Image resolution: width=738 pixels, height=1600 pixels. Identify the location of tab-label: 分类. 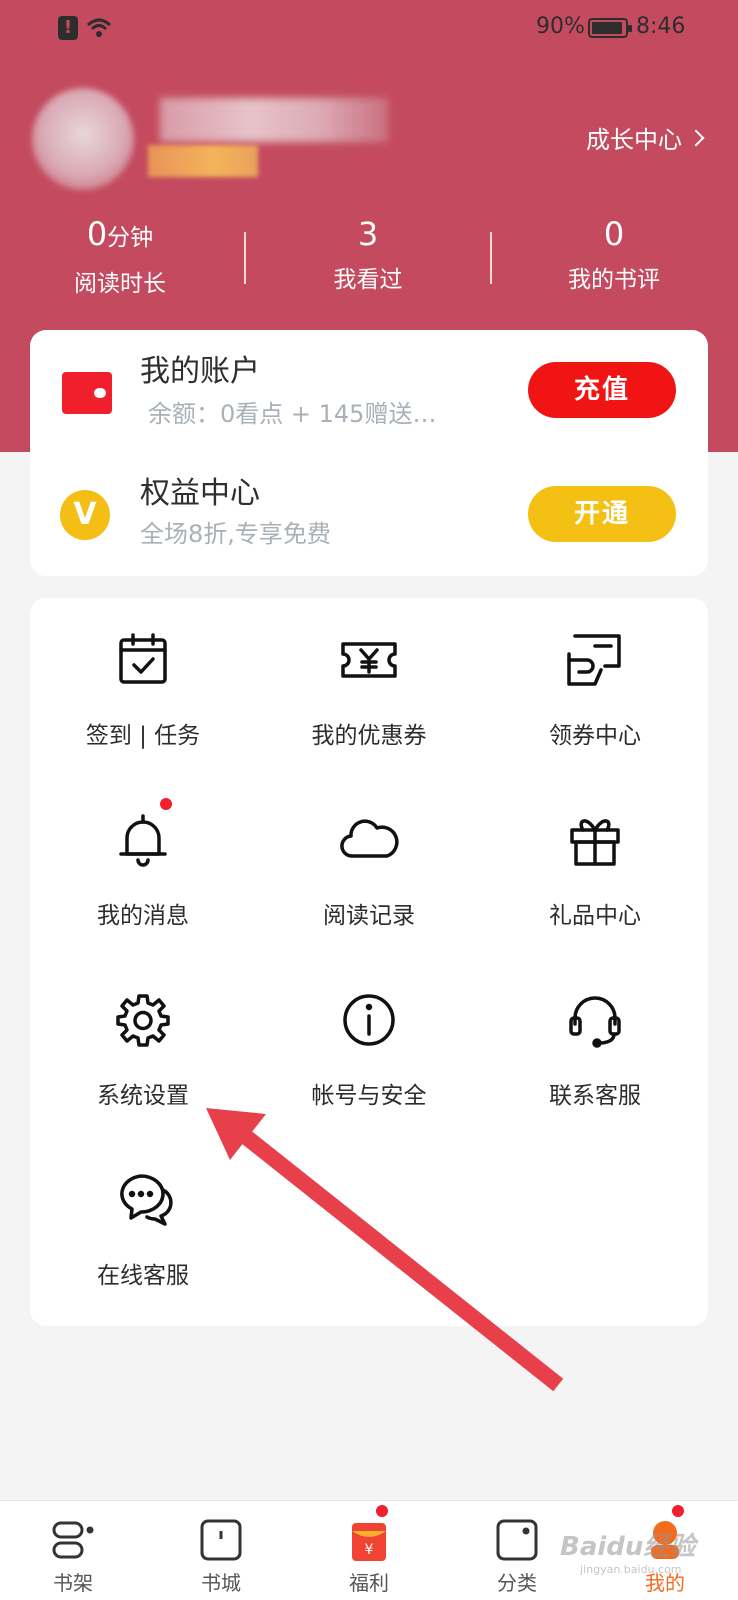
(517, 1583).